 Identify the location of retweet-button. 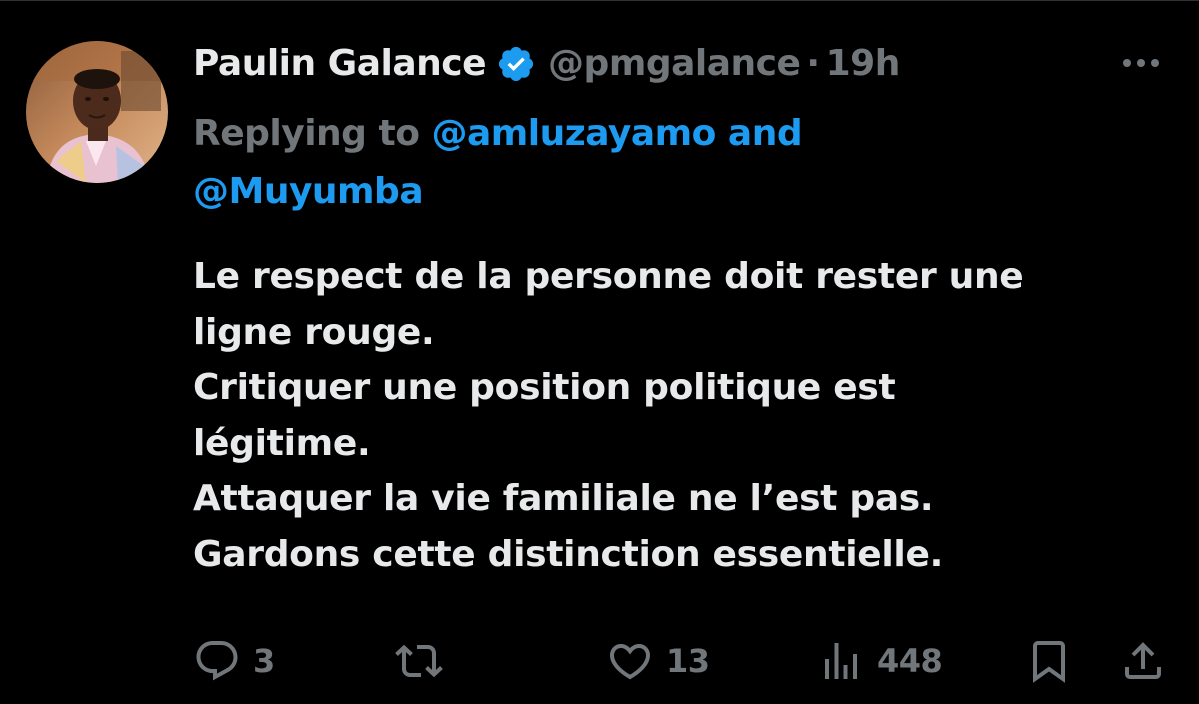
(425, 661).